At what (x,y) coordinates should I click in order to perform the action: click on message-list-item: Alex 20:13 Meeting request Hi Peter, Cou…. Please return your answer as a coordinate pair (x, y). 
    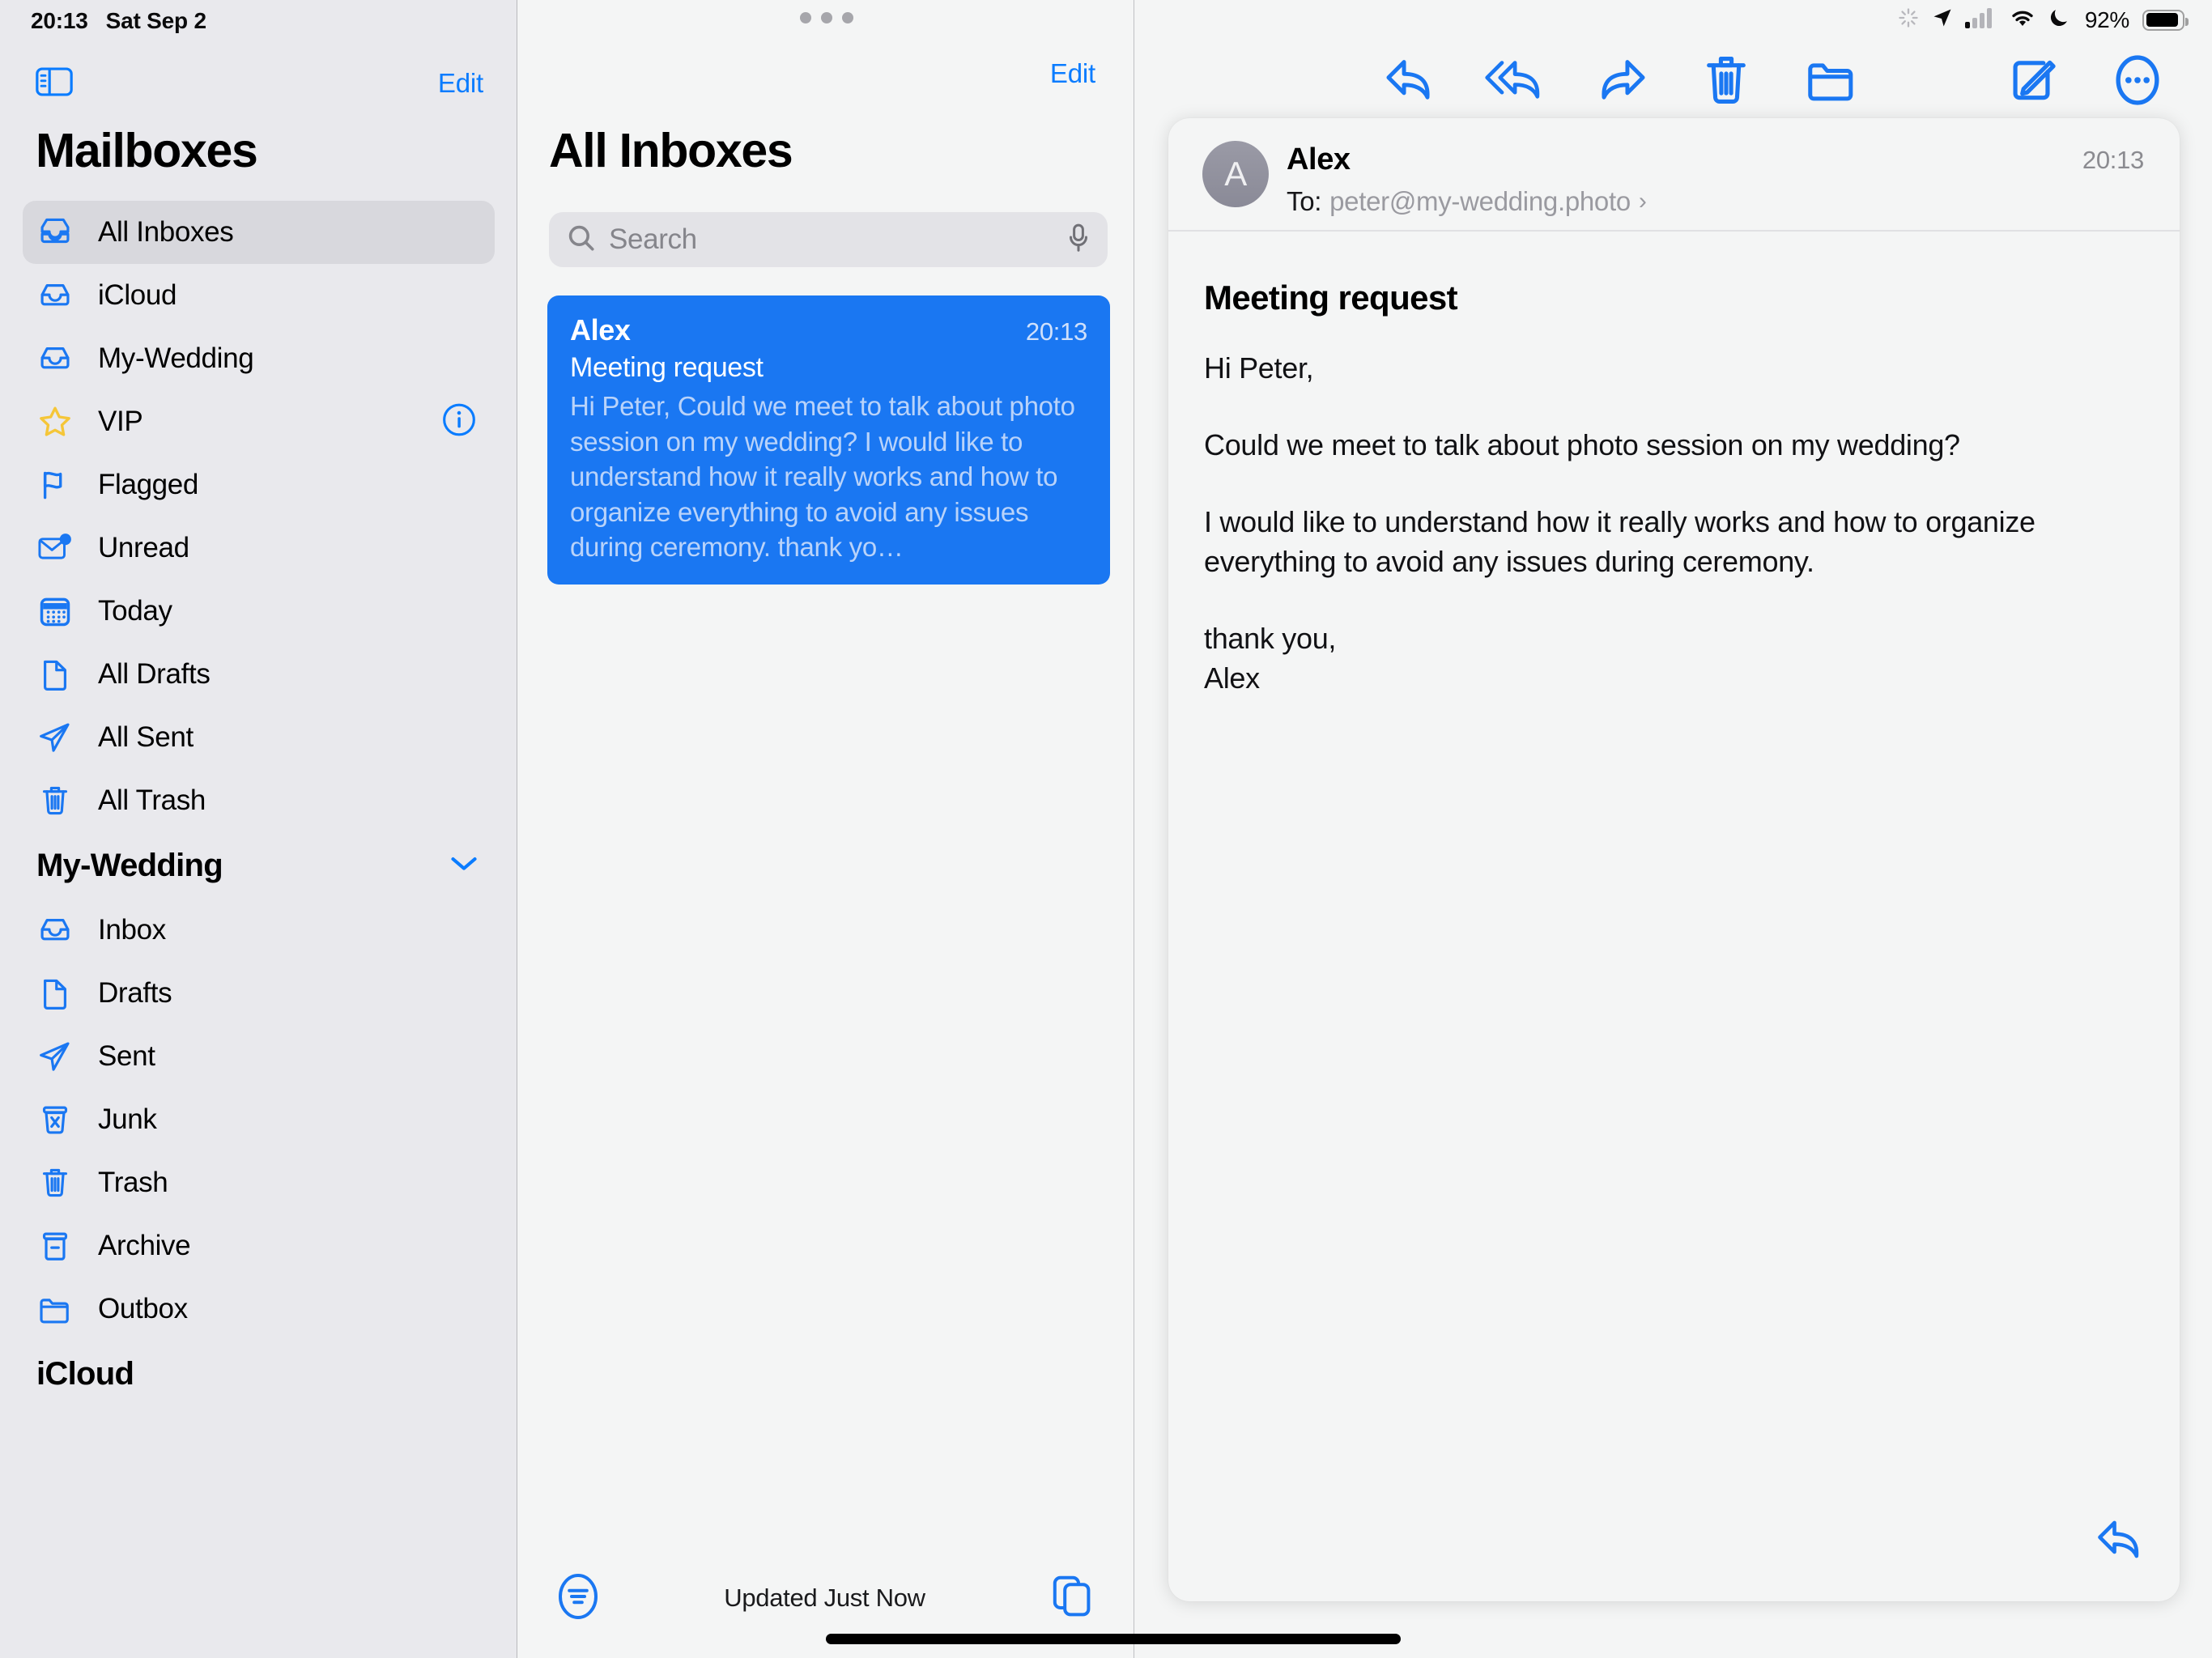
    Looking at the image, I should click on (829, 440).